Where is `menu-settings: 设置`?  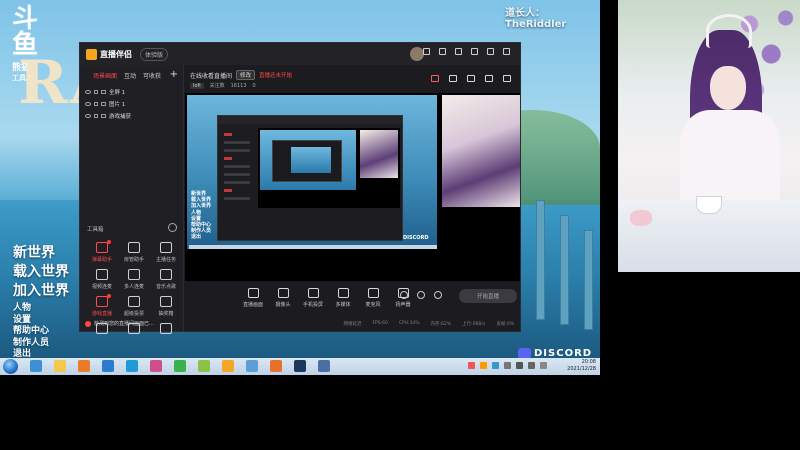
menu-settings: 设置 is located at coordinates (41, 321).